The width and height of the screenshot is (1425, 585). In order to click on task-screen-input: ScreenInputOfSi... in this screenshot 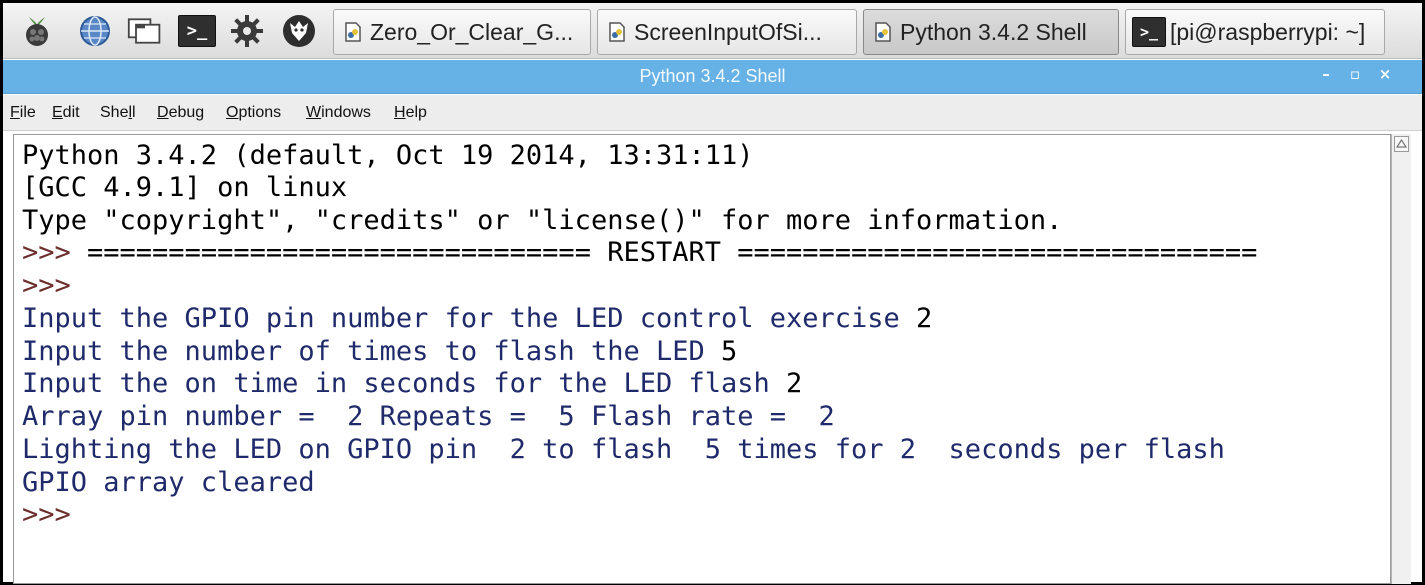, I will do `click(727, 32)`.